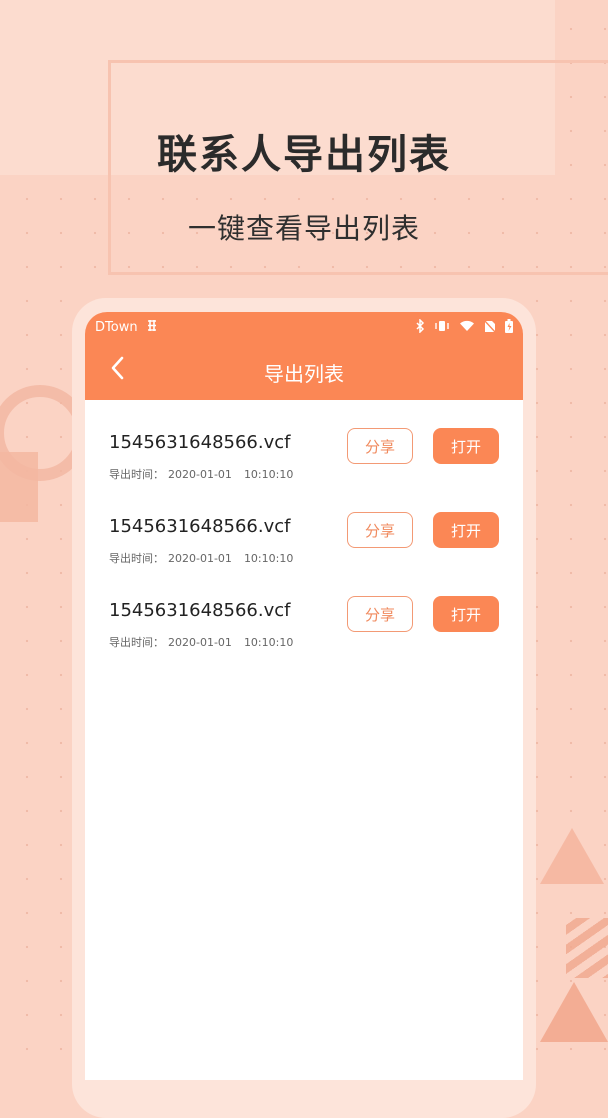 This screenshot has height=1118, width=608. I want to click on decorative-rect, so click(19, 487).